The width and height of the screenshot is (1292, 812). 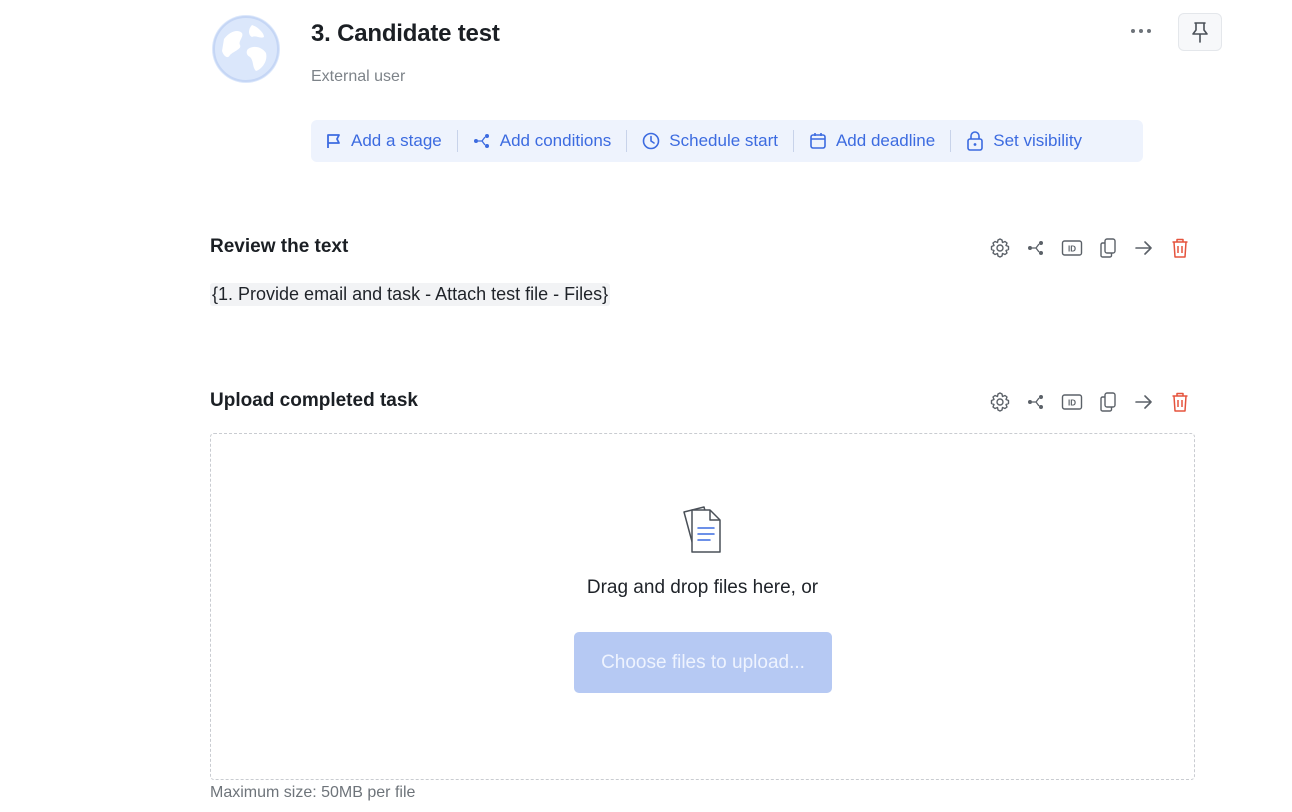 I want to click on set-visibility-button: Set visibility, so click(x=1024, y=141).